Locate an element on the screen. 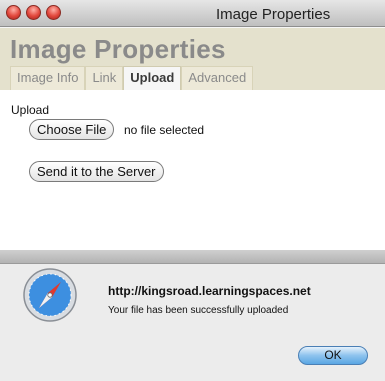 Image resolution: width=385 pixels, height=381 pixels. page-title: Image Properties is located at coordinates (118, 49).